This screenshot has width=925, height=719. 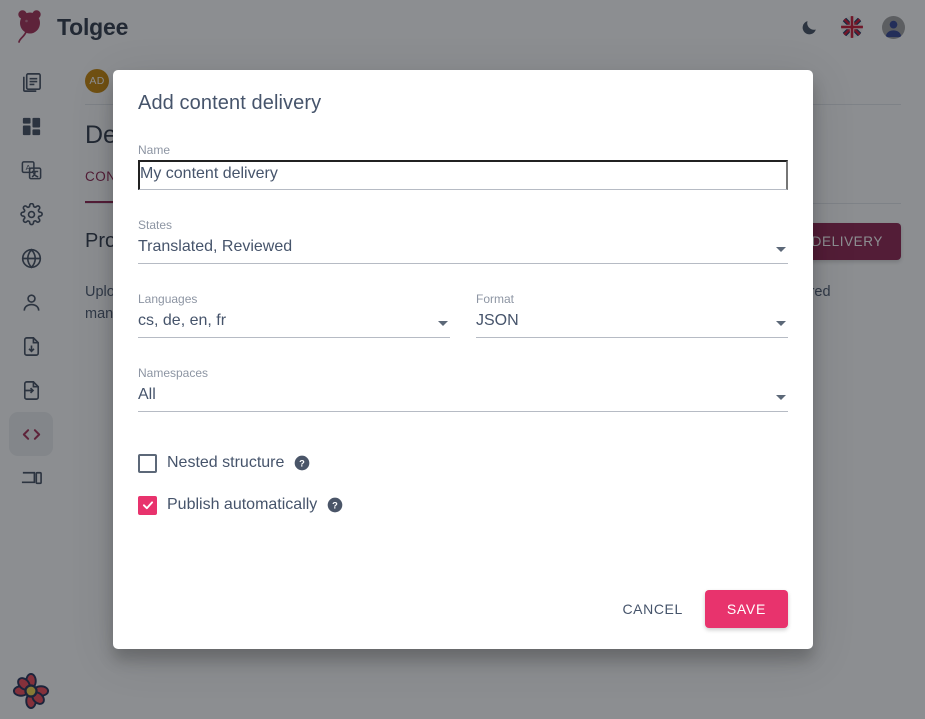 I want to click on namespaces-select: All, so click(x=463, y=397).